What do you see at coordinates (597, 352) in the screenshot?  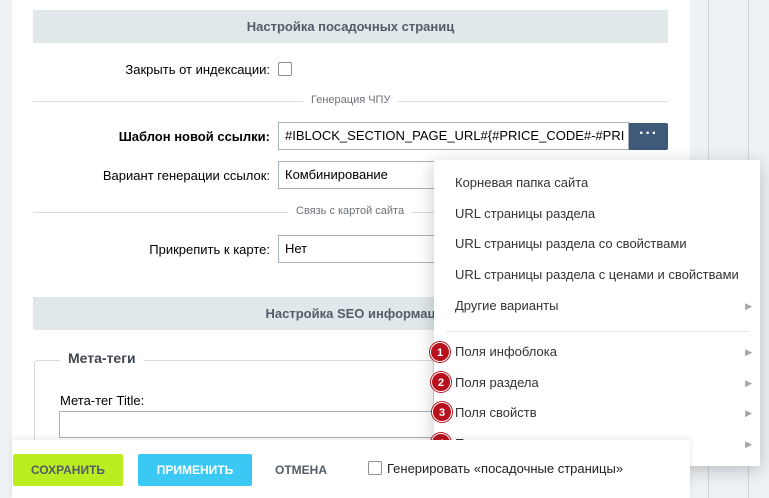 I see `menu-item-iblock-fields: Поля инфоблока ▶` at bounding box center [597, 352].